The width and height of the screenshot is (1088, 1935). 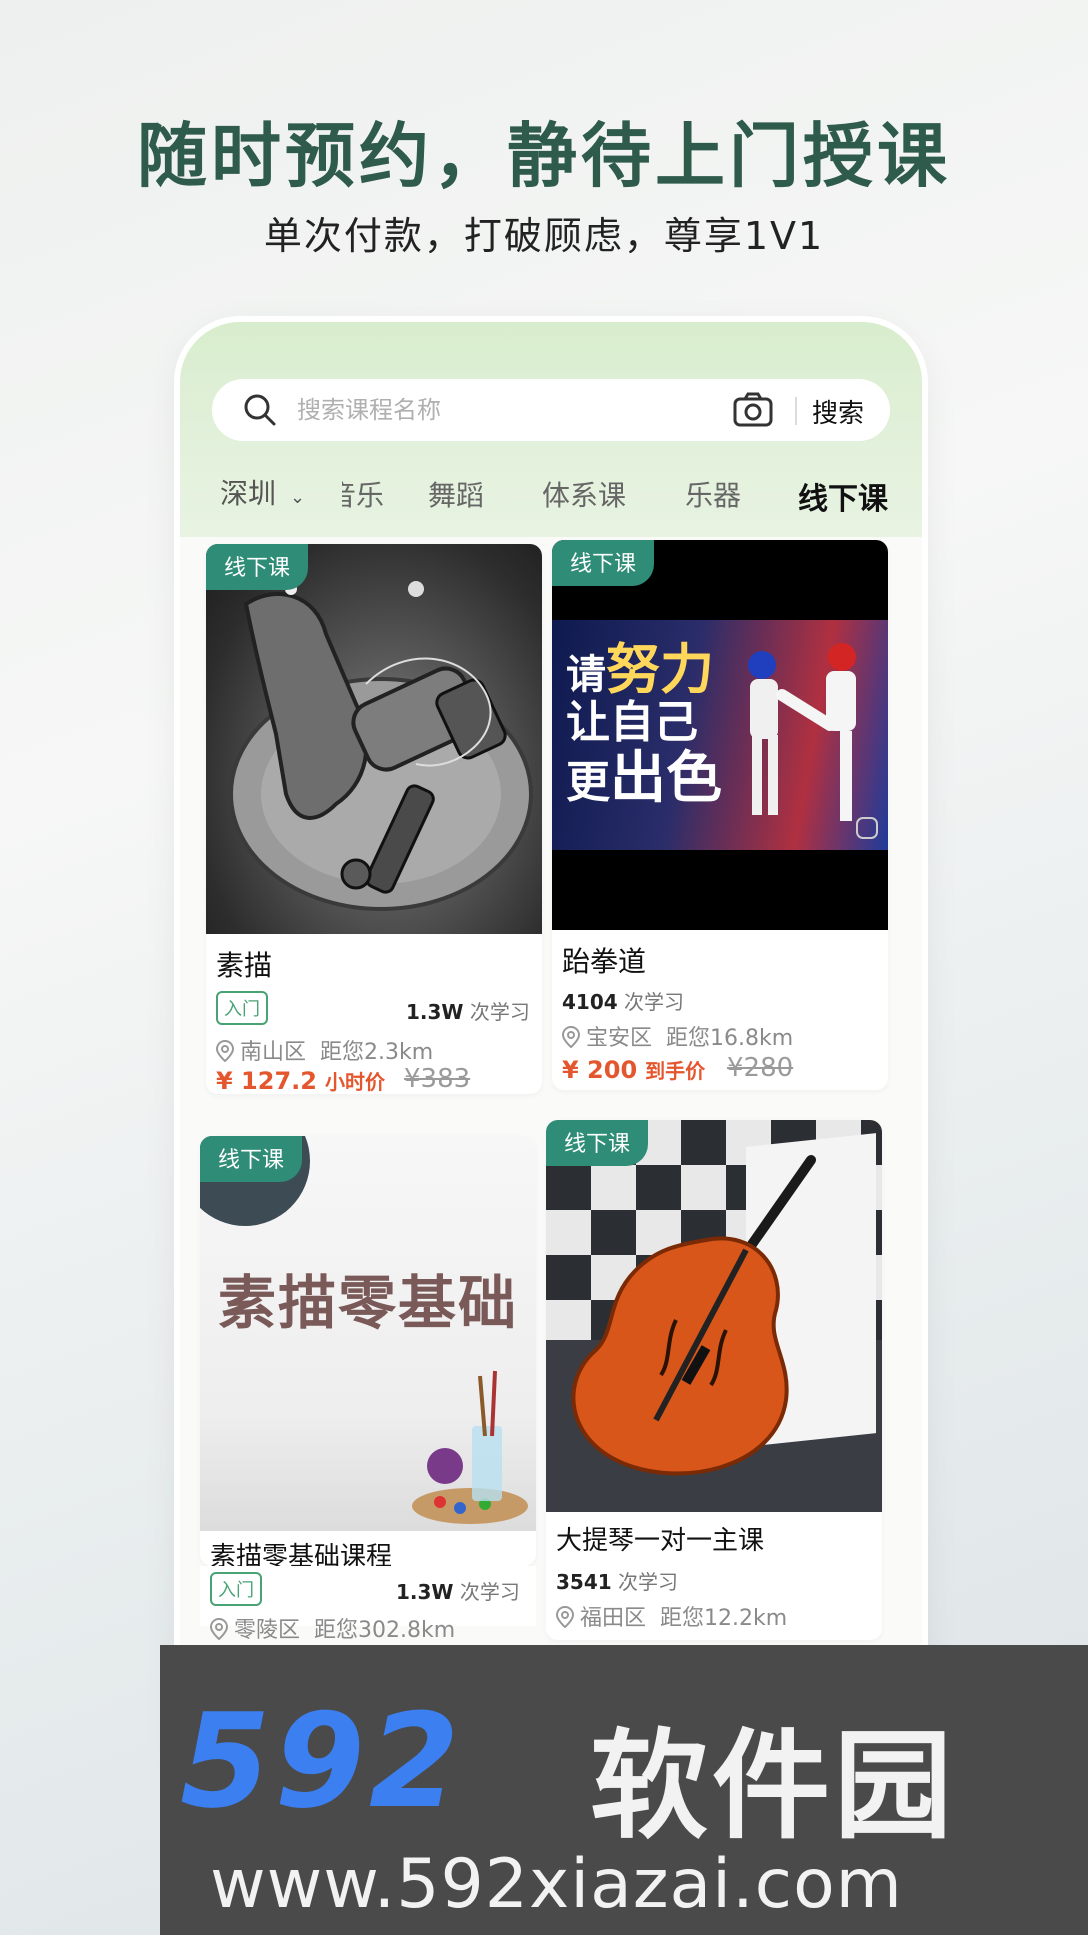 What do you see at coordinates (298, 497) in the screenshot?
I see `chevron-down-icon: ⌄` at bounding box center [298, 497].